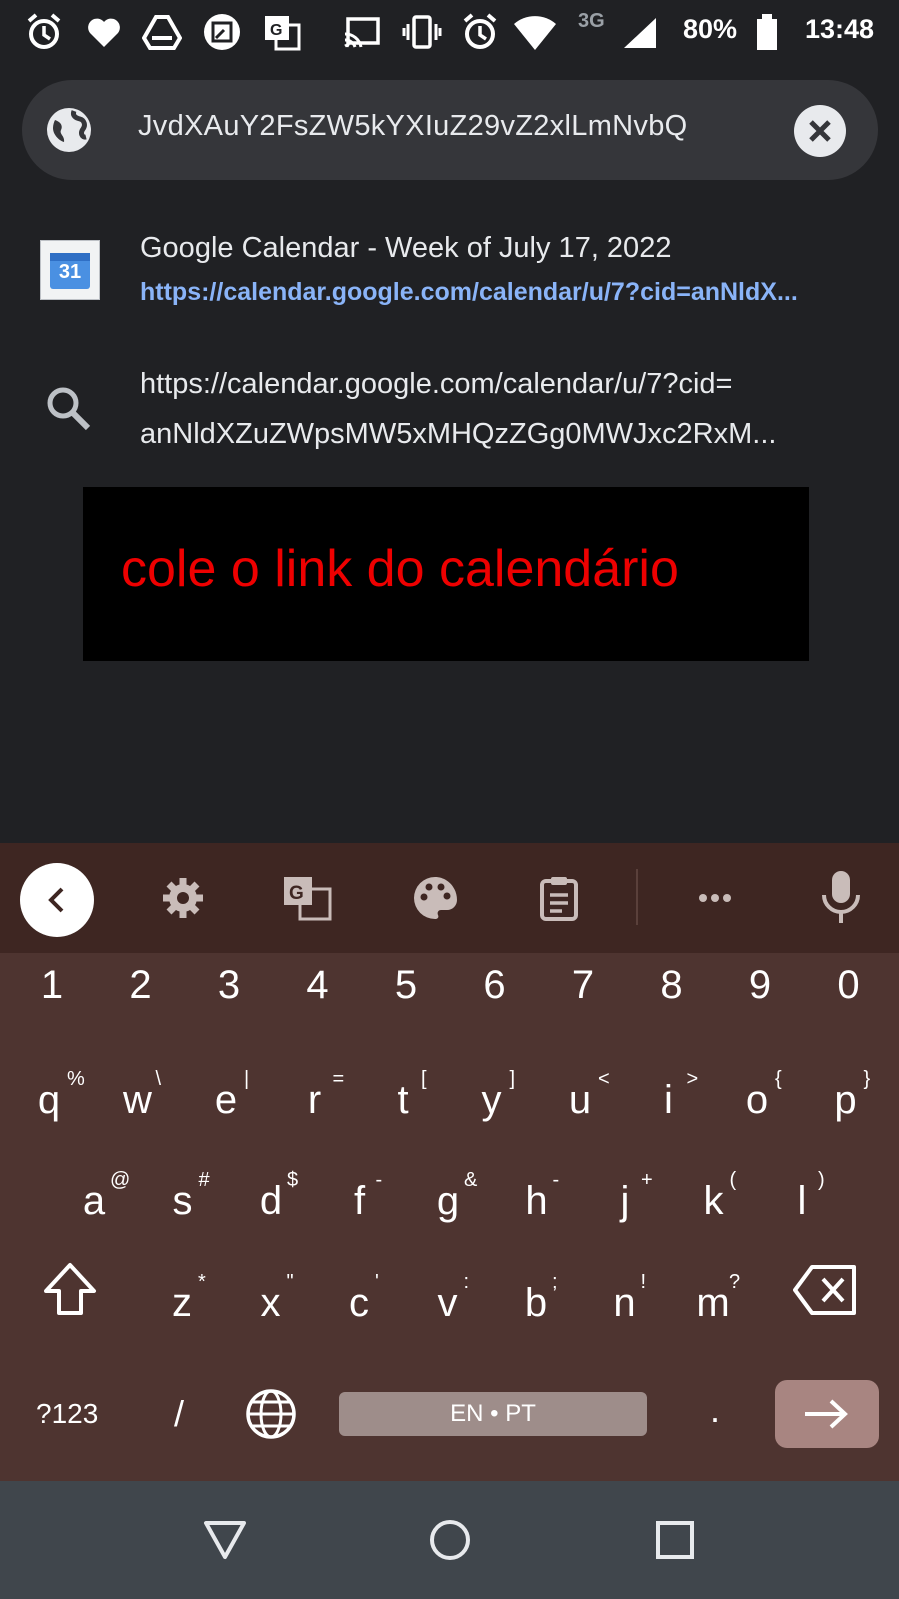 Image resolution: width=899 pixels, height=1599 pixels. What do you see at coordinates (675, 1540) in the screenshot?
I see `recents-square-icon` at bounding box center [675, 1540].